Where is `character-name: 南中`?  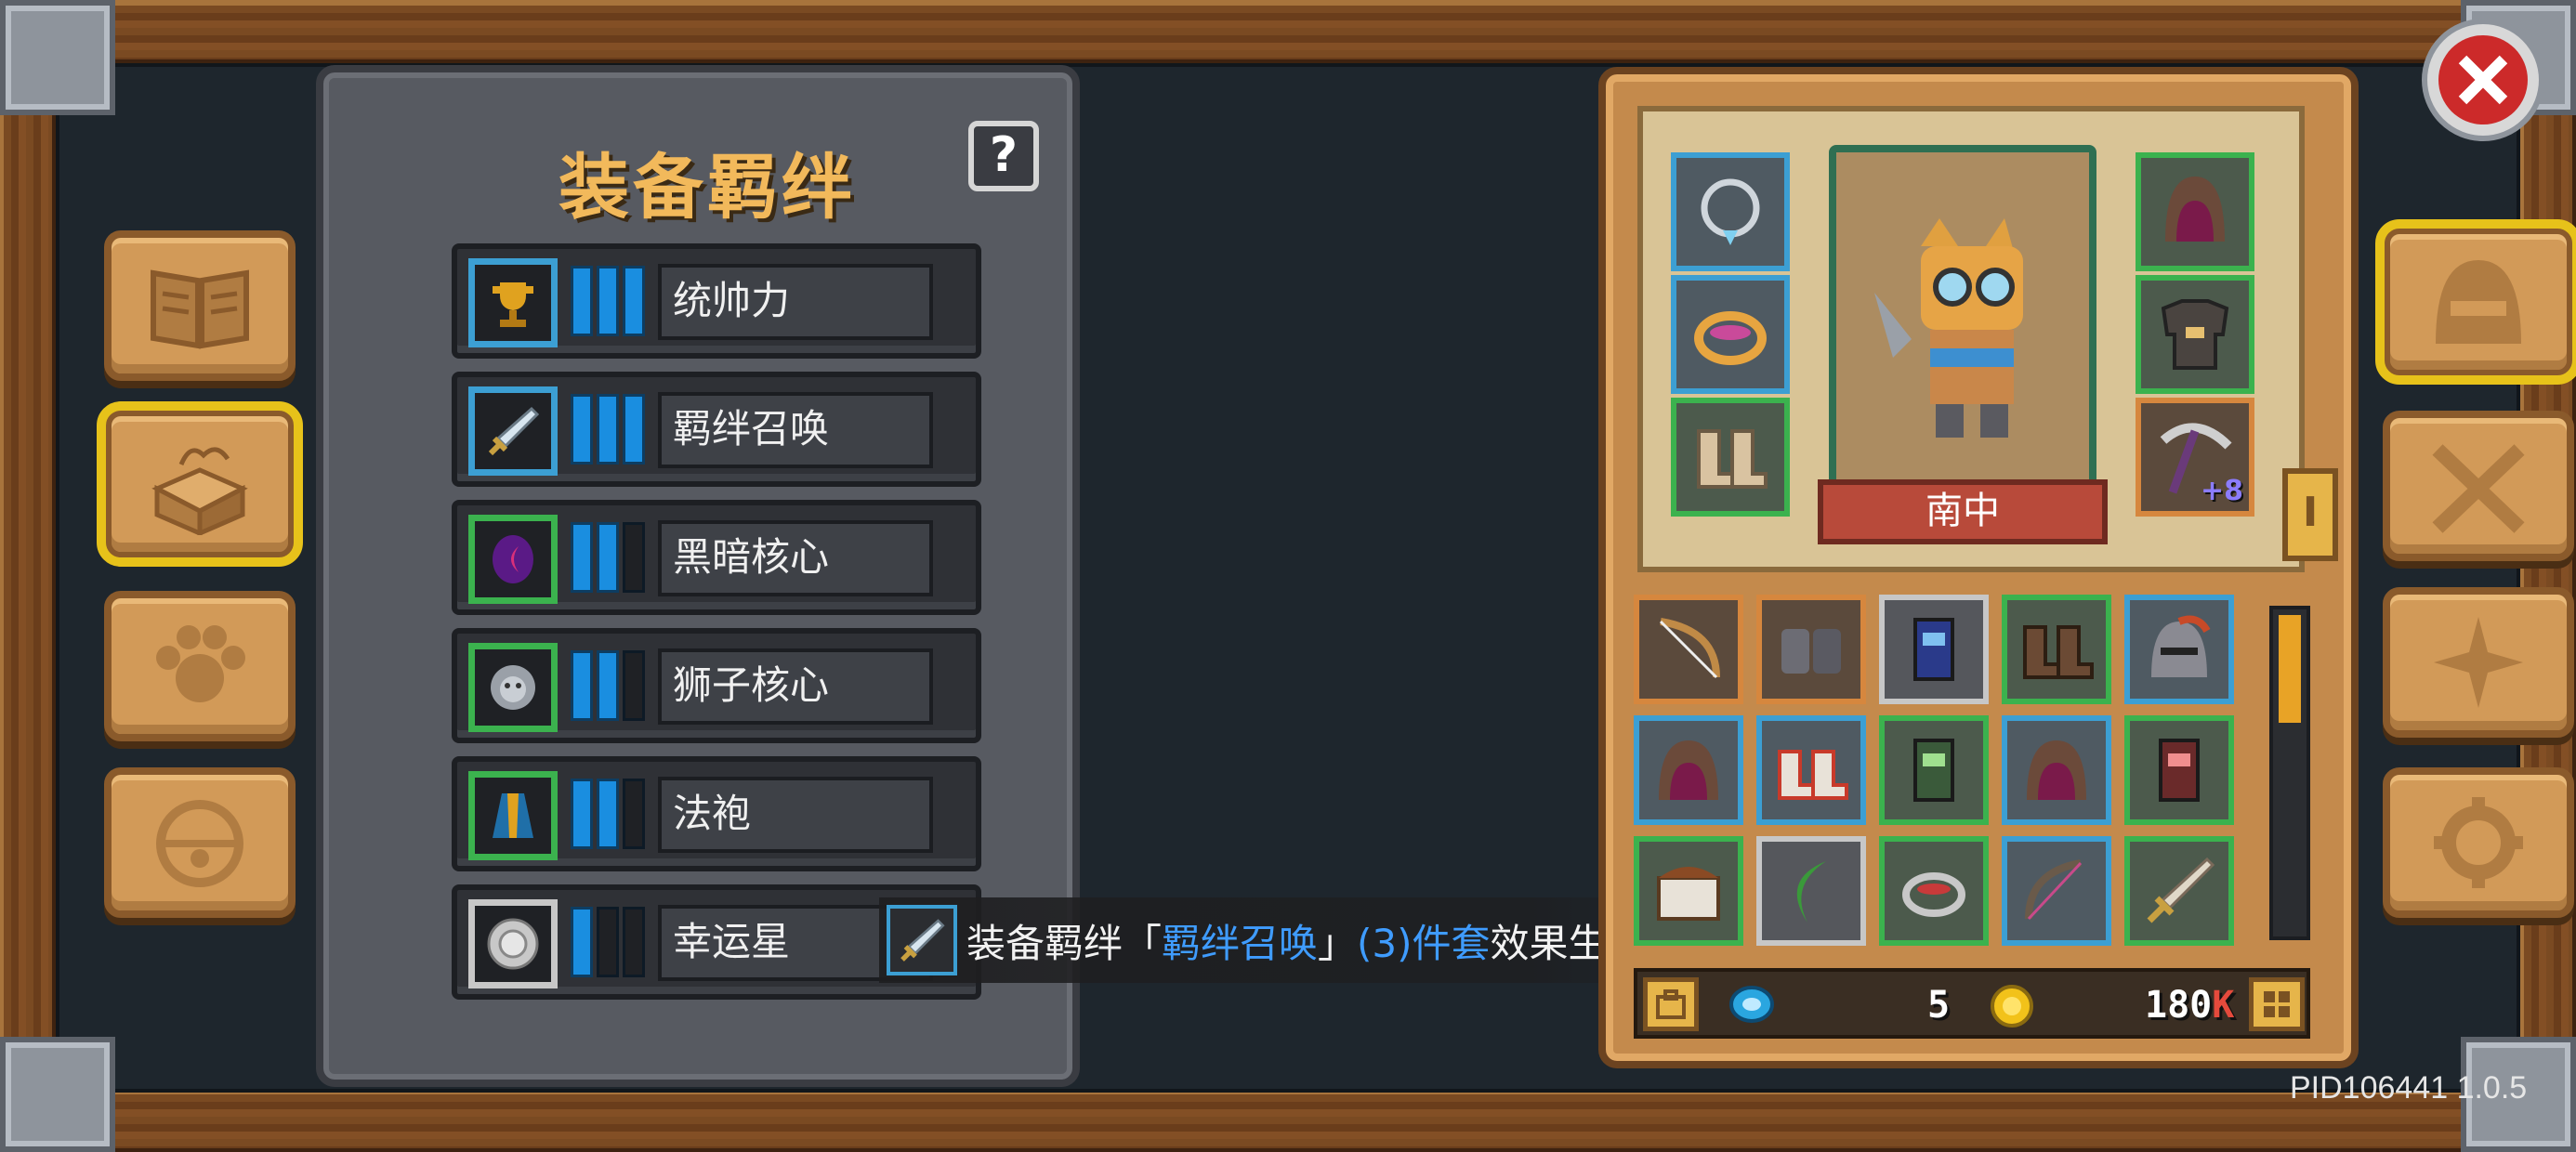 character-name: 南中 is located at coordinates (1963, 511).